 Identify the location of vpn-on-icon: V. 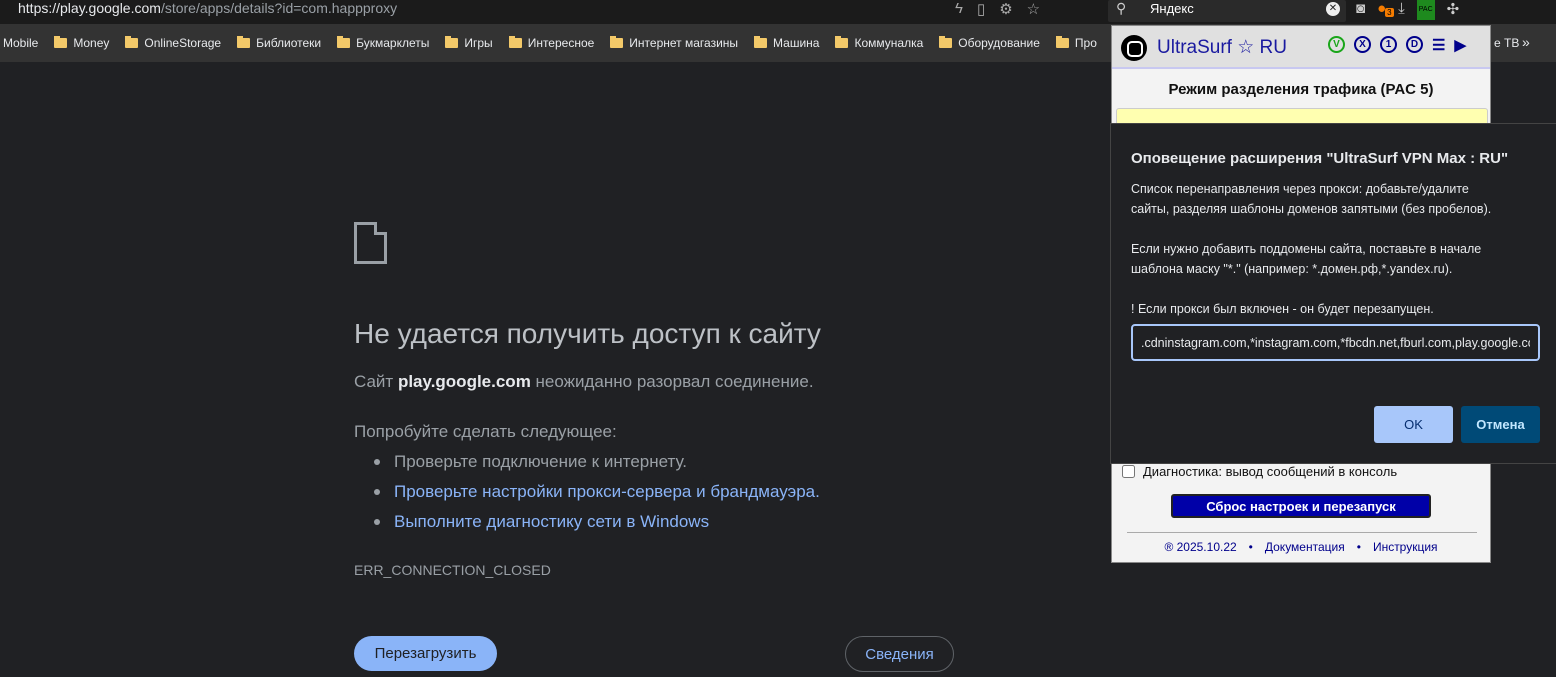
(1336, 44).